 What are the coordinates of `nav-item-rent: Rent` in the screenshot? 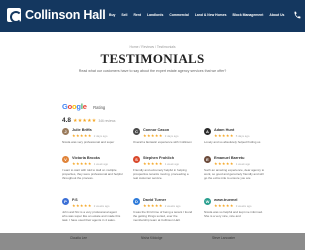 It's located at (137, 15).